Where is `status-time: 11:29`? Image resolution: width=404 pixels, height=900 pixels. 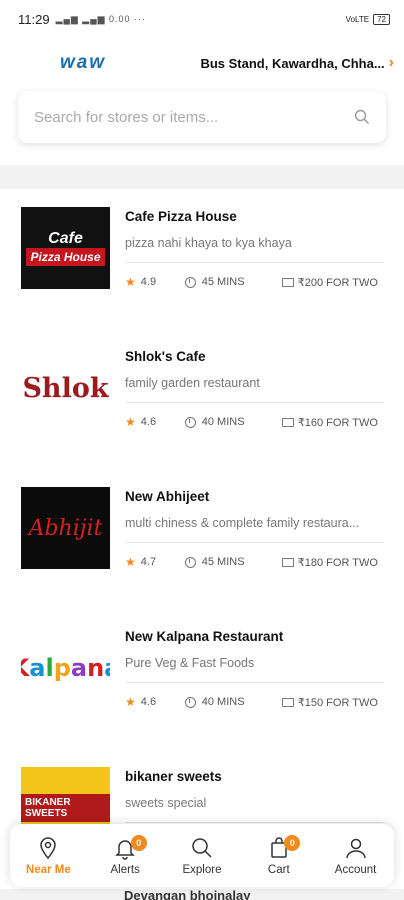
status-time: 11:29 is located at coordinates (34, 19).